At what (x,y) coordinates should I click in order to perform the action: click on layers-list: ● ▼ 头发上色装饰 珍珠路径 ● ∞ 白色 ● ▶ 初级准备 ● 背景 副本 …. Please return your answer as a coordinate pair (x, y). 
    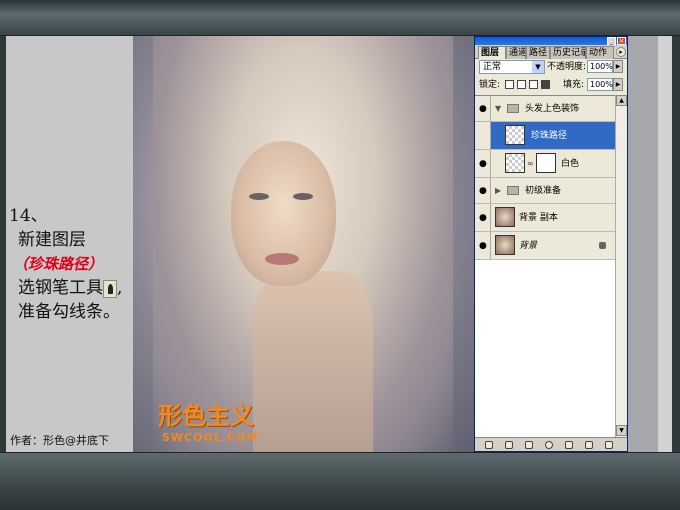
    Looking at the image, I should click on (551, 266).